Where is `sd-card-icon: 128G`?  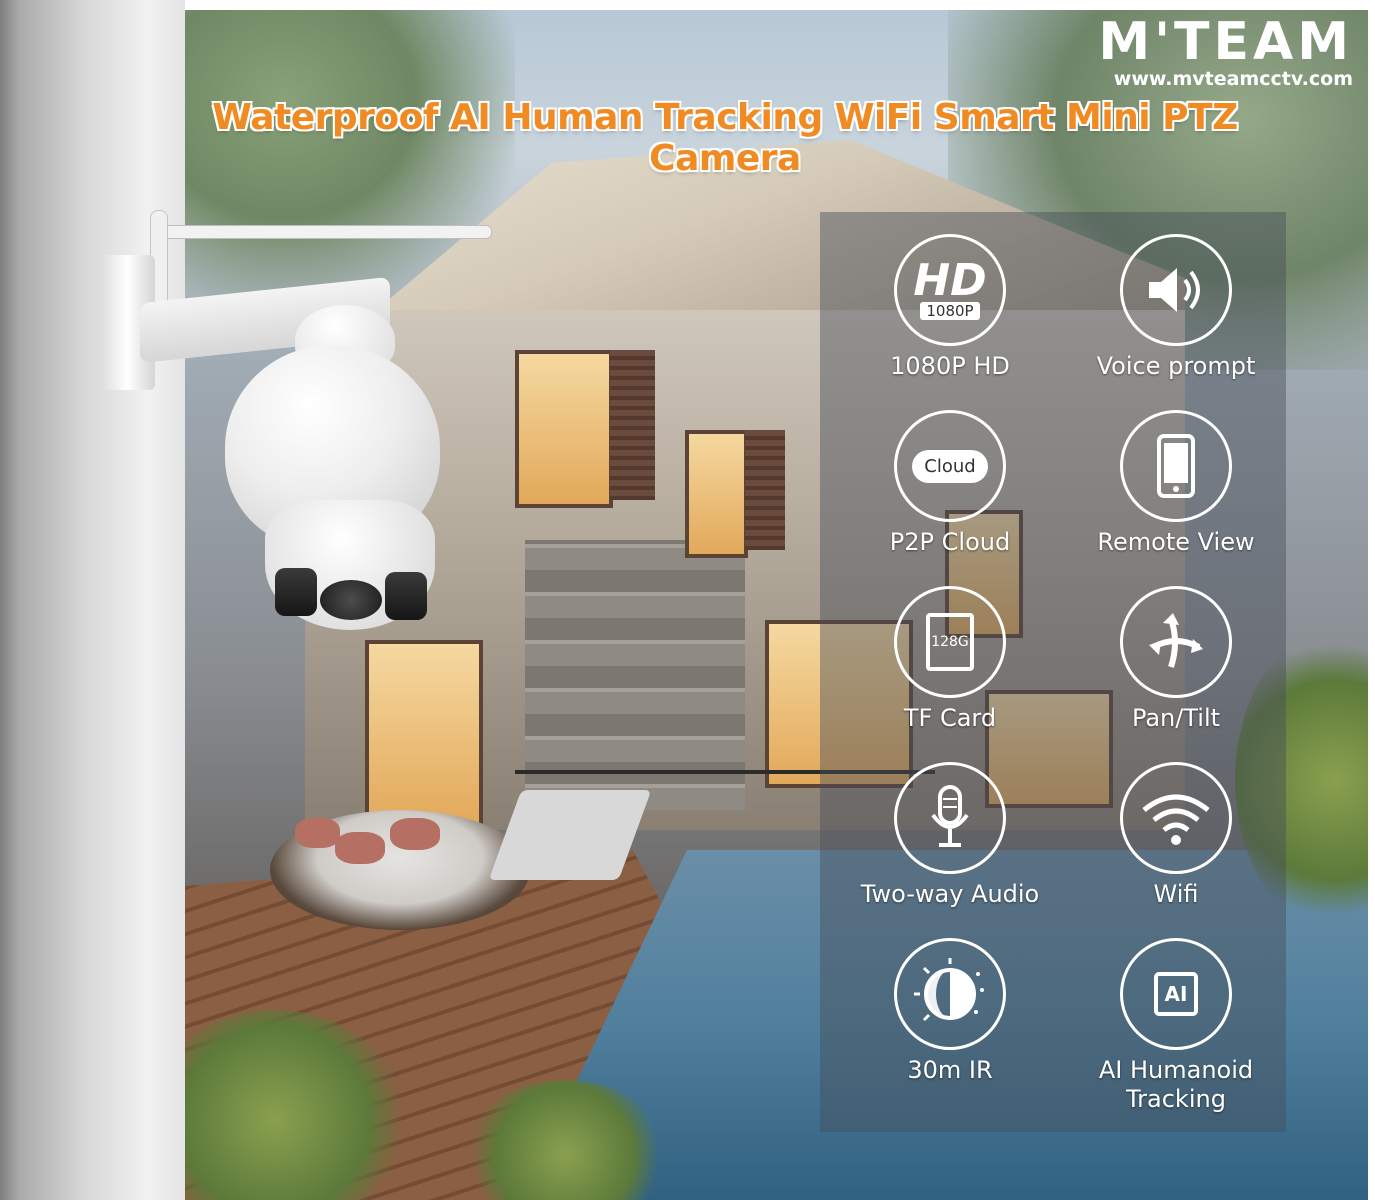
sd-card-icon: 128G is located at coordinates (950, 642).